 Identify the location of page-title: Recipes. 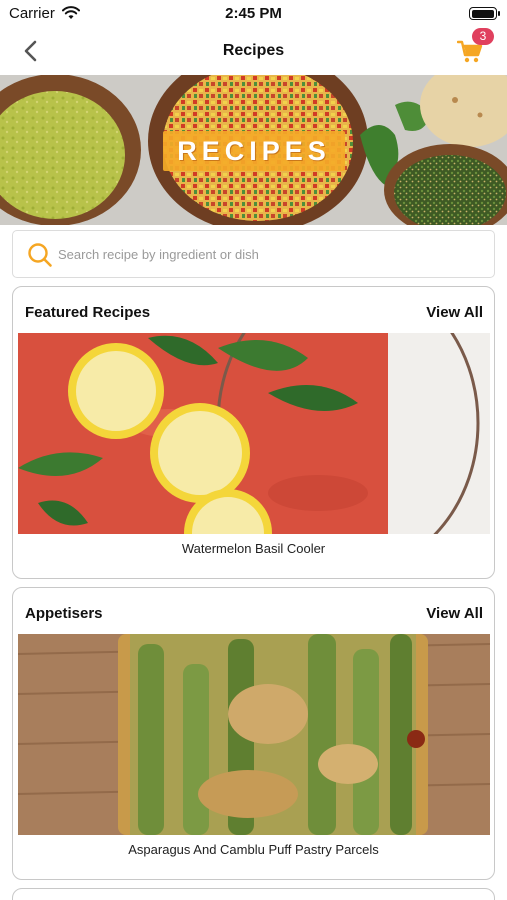
(253, 50).